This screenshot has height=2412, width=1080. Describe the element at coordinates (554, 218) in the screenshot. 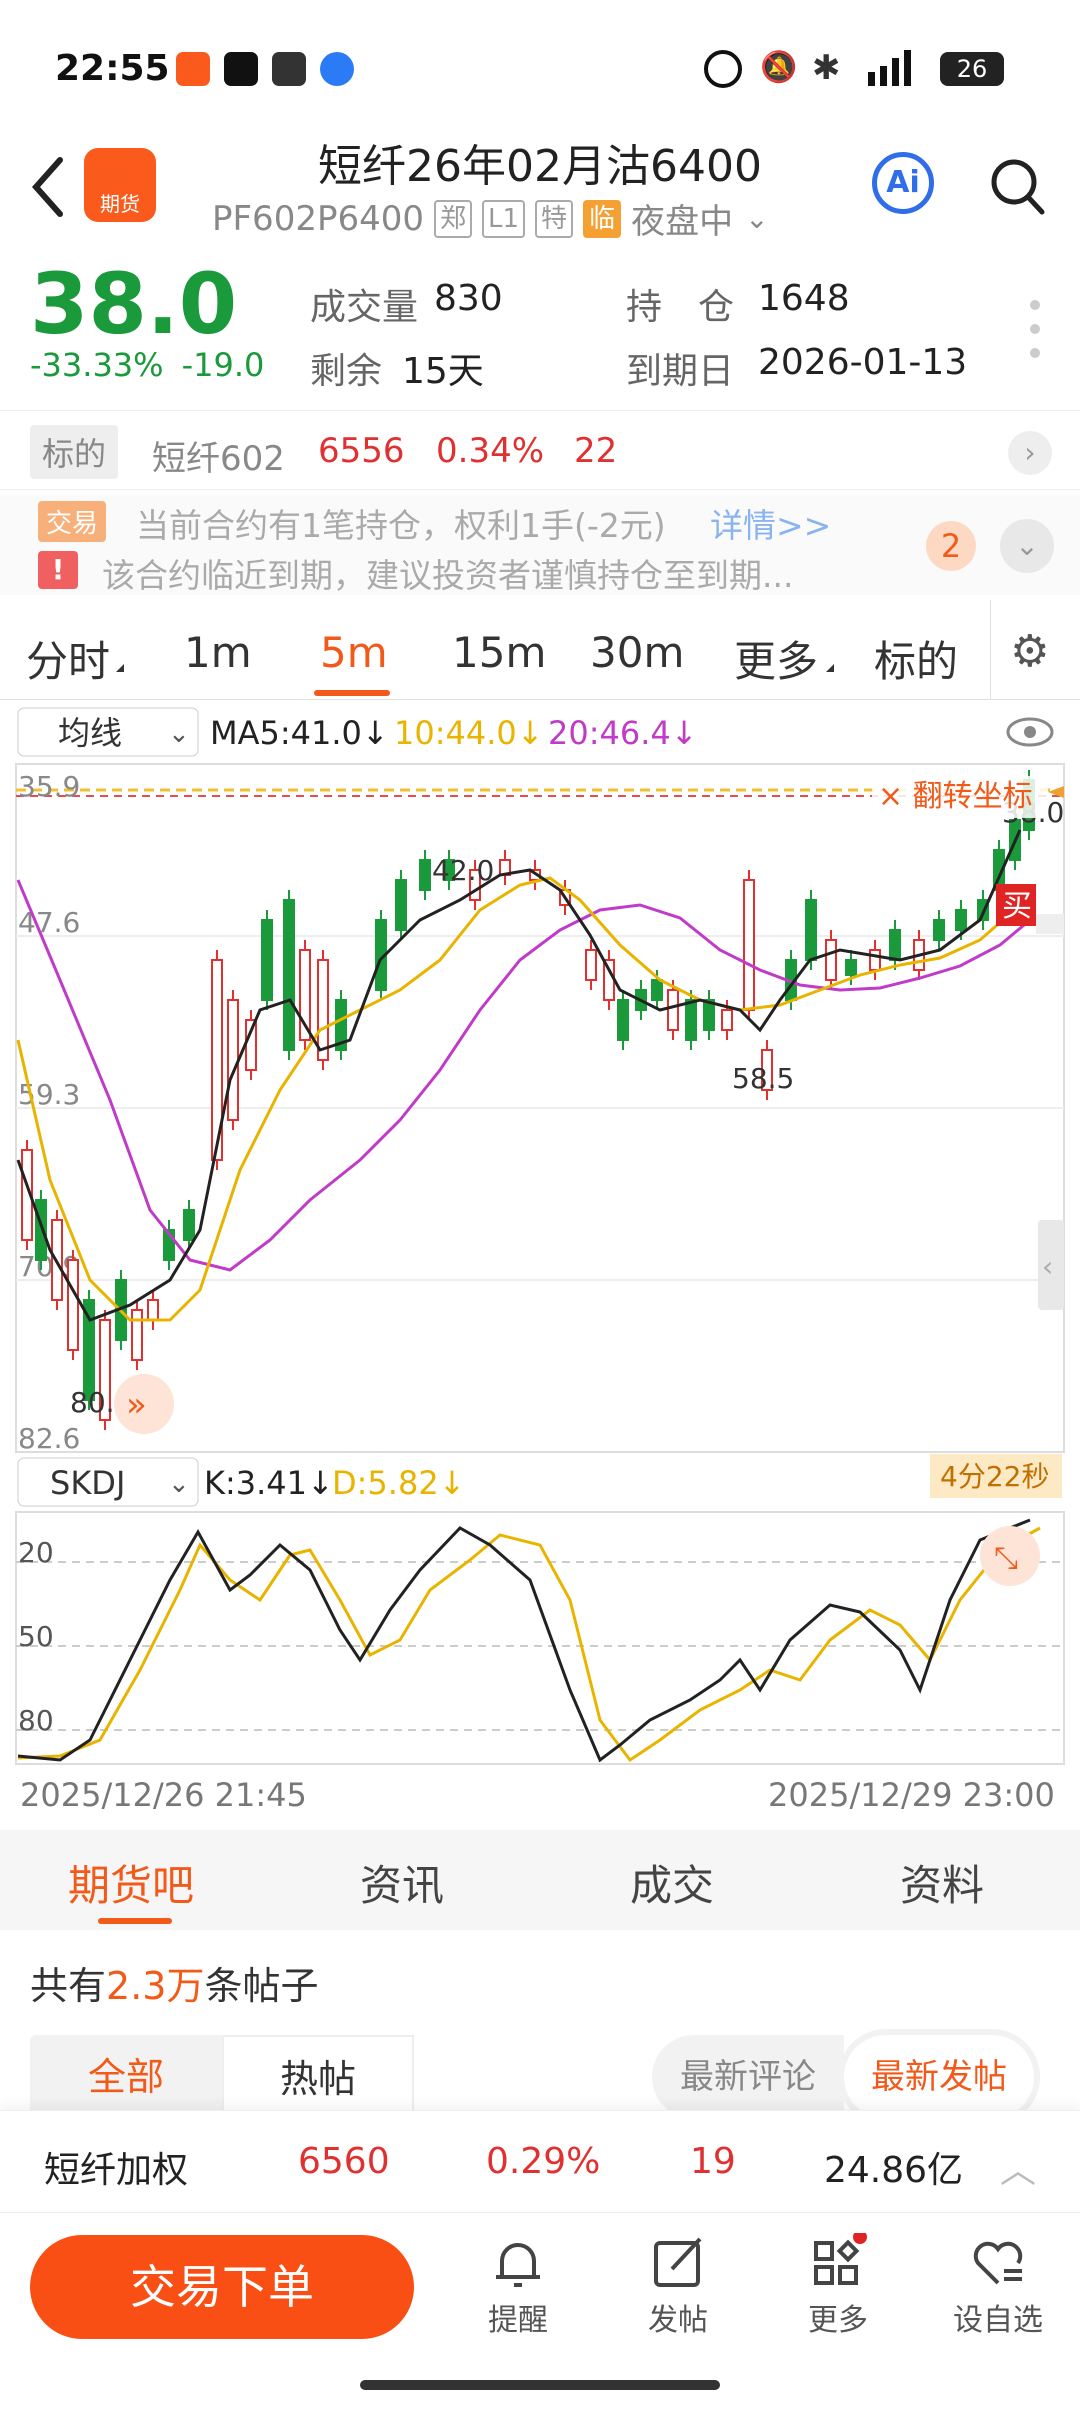

I see `special-tag: 特` at that location.